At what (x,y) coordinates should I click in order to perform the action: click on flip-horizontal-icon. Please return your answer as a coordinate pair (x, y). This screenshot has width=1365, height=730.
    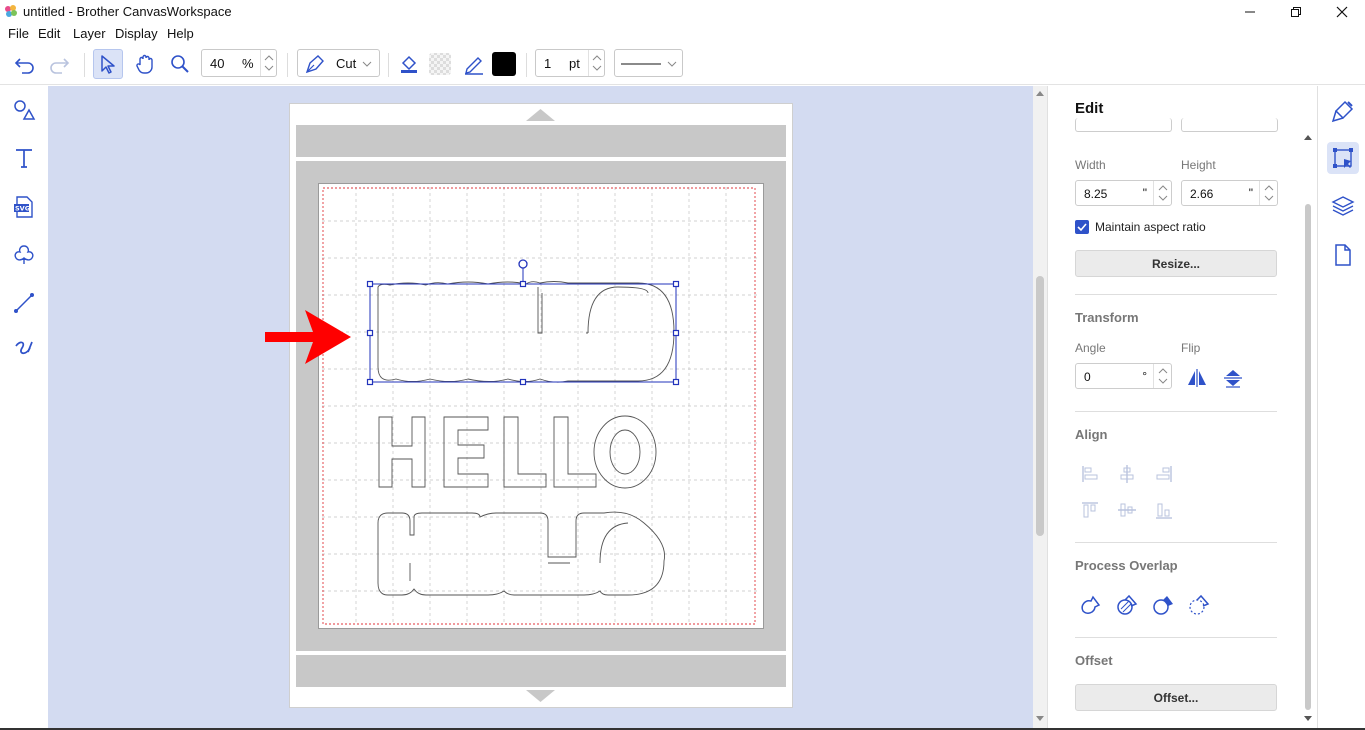
    Looking at the image, I should click on (1197, 378).